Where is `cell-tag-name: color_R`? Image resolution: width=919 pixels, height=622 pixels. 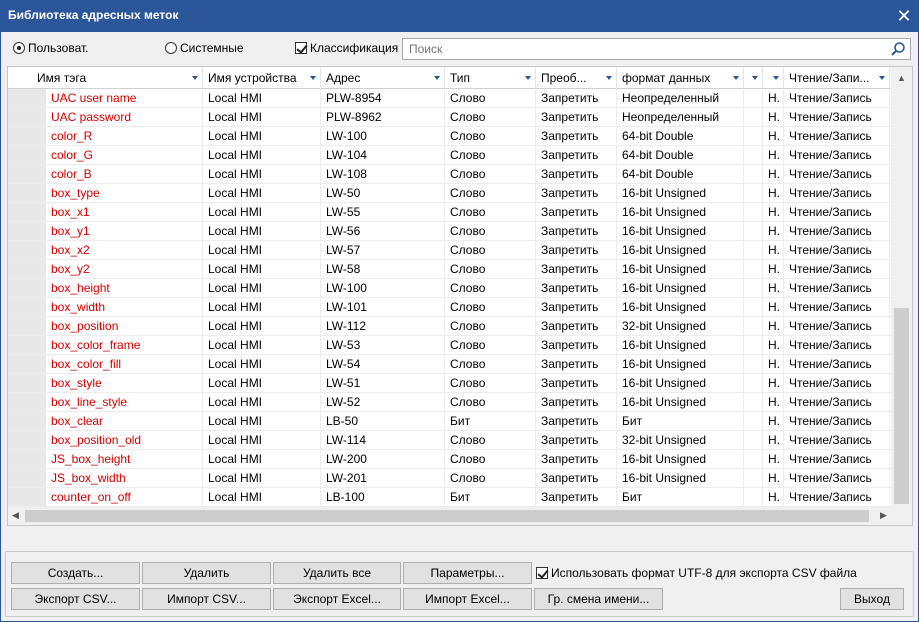
cell-tag-name: color_R is located at coordinates (124, 136).